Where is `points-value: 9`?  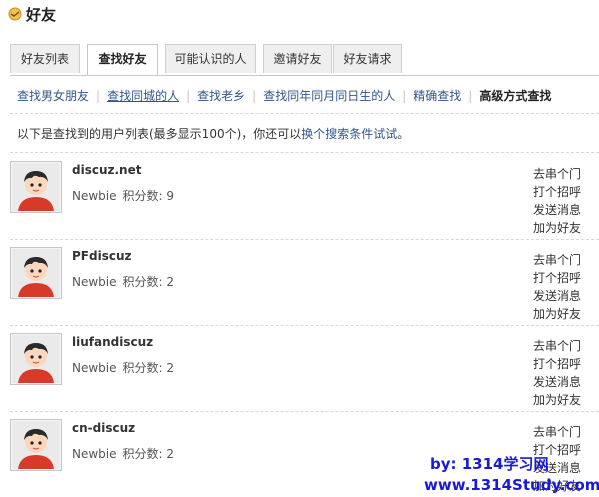
points-value: 9 is located at coordinates (170, 196).